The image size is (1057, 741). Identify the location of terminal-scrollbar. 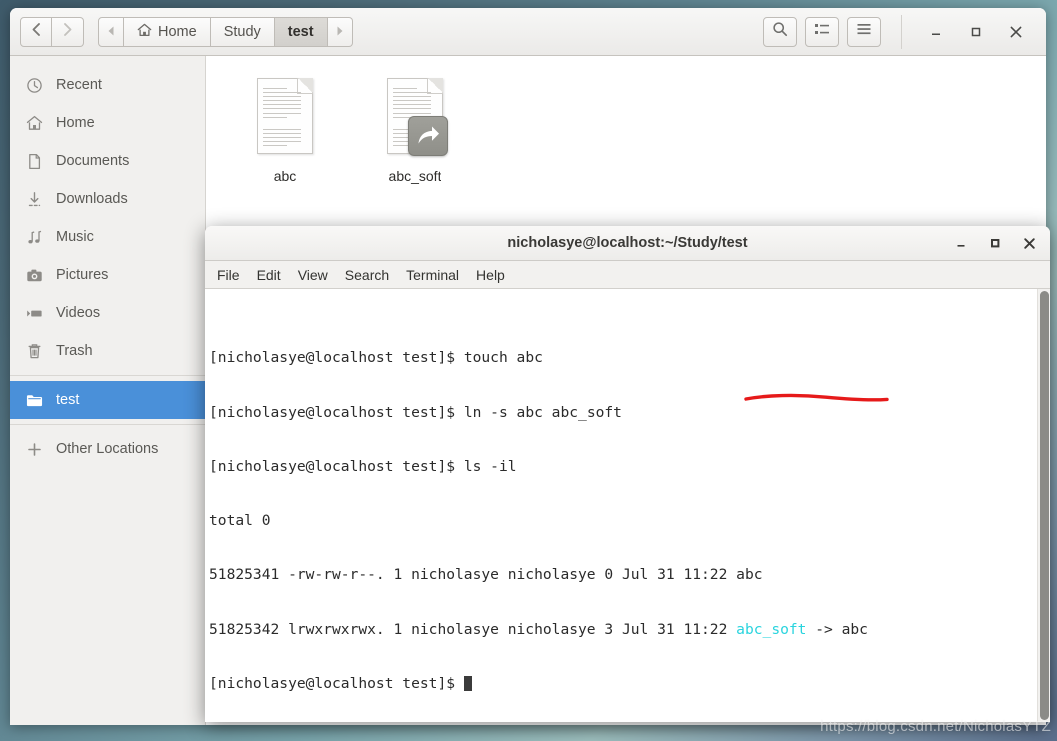
(1043, 505).